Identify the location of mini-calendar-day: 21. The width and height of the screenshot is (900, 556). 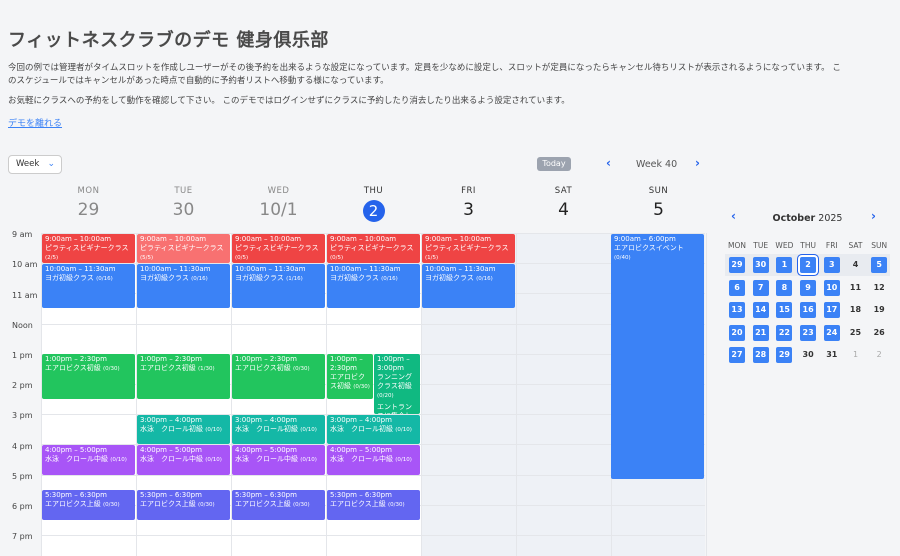
(760, 332).